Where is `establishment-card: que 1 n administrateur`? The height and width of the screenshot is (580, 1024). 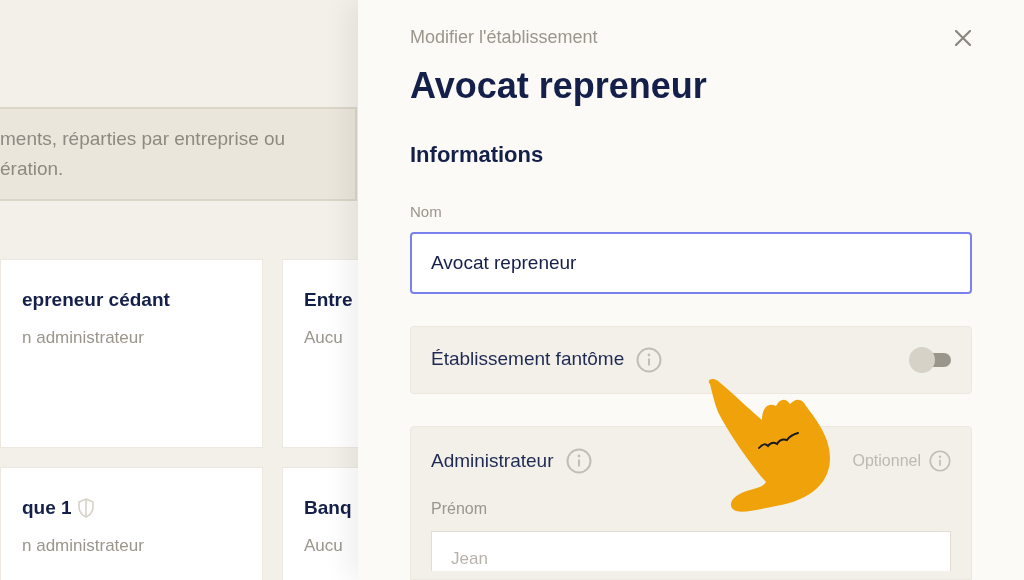 establishment-card: que 1 n administrateur is located at coordinates (131, 523).